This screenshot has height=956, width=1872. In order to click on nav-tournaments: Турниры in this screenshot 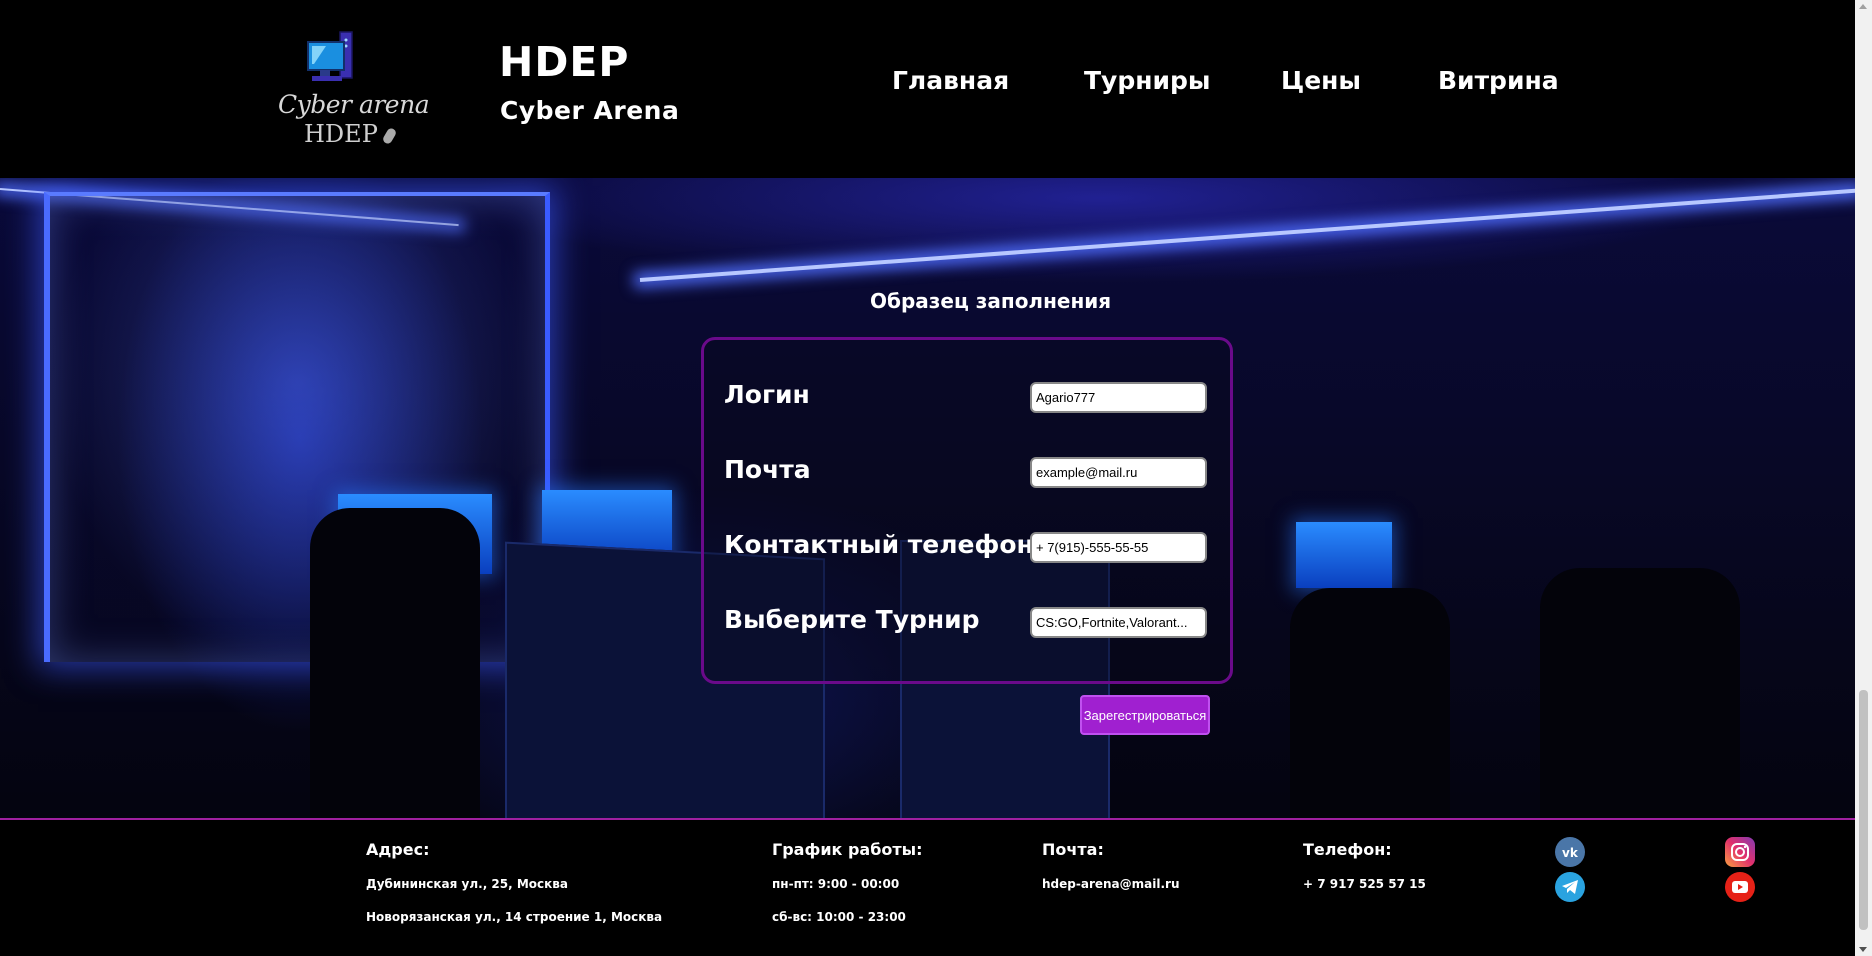, I will do `click(1147, 80)`.